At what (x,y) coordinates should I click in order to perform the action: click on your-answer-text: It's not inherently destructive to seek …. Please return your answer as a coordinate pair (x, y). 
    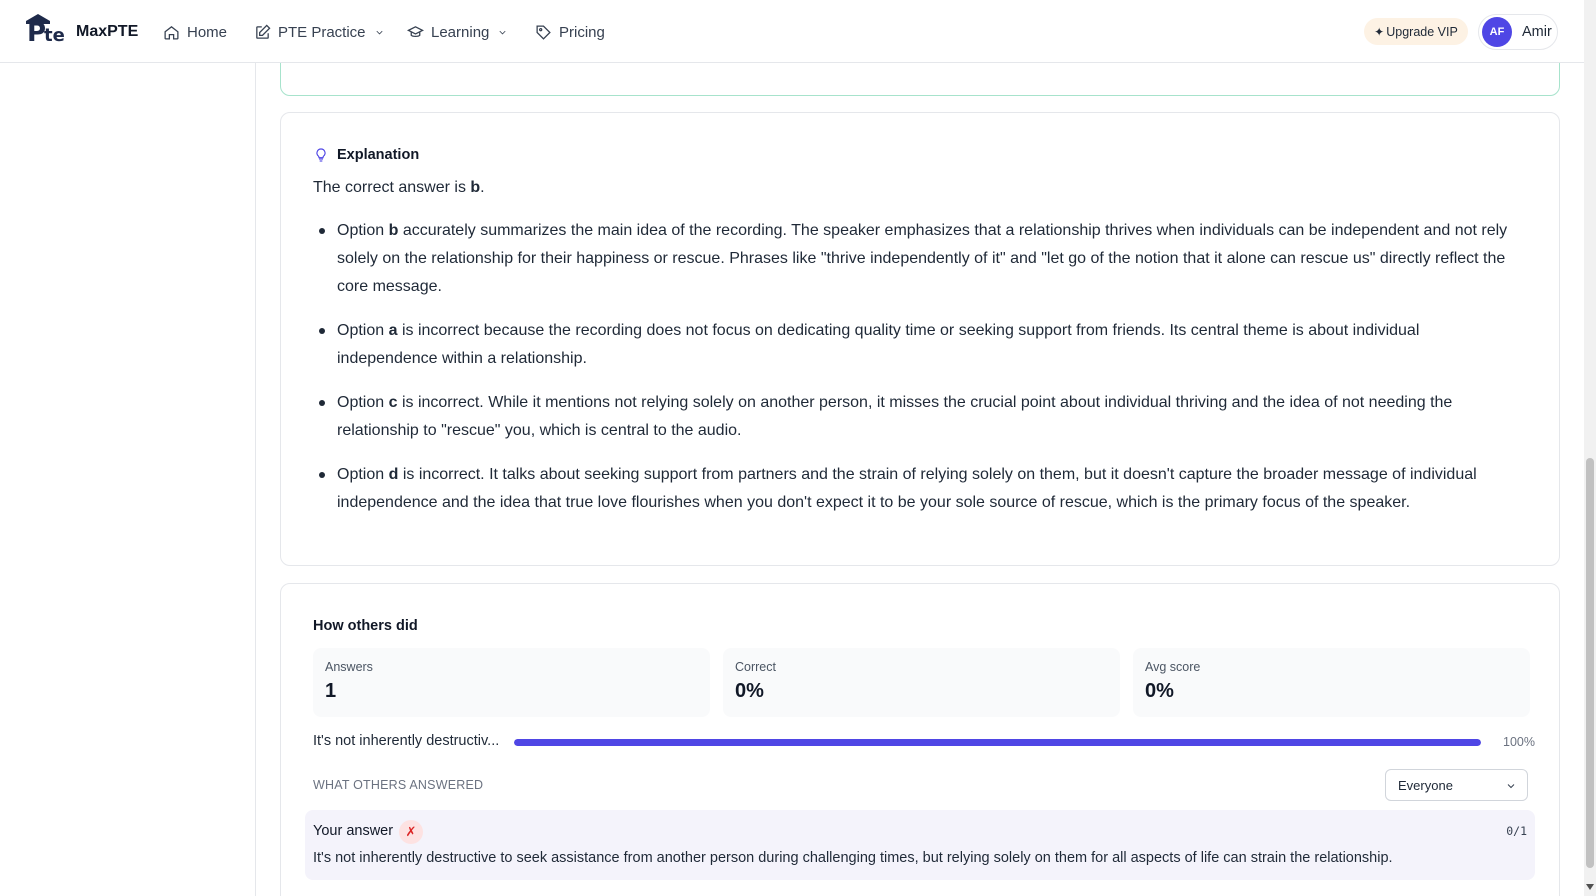
    Looking at the image, I should click on (853, 858).